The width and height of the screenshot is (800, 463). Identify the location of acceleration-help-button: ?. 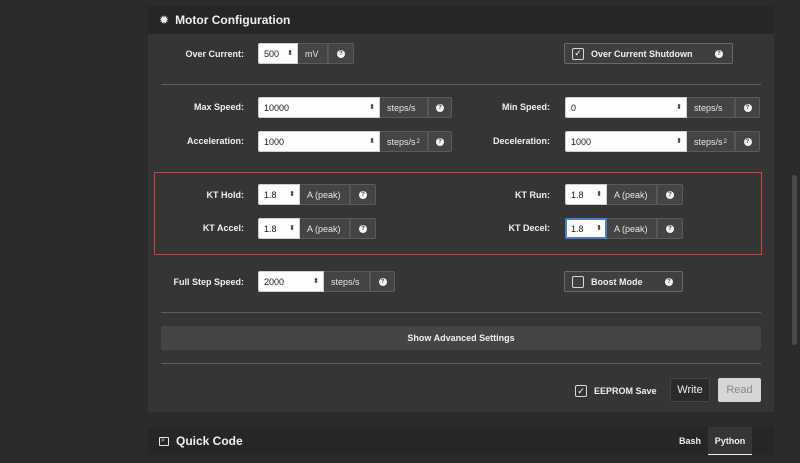
(440, 141).